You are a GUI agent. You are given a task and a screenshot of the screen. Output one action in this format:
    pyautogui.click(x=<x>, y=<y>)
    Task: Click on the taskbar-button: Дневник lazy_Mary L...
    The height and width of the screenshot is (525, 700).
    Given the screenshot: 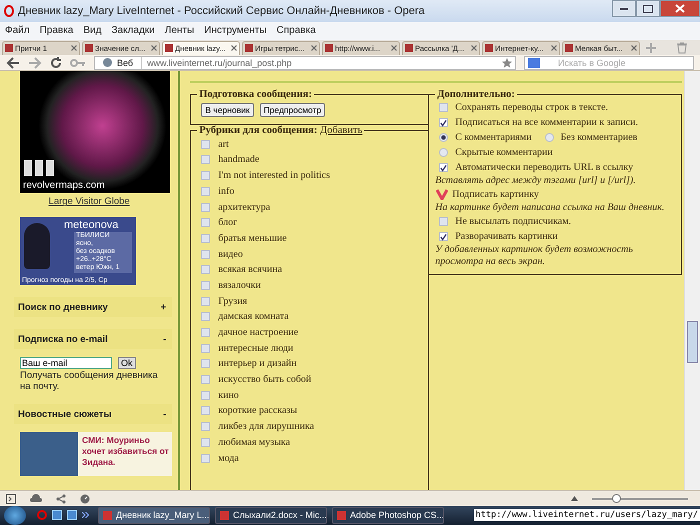 What is the action you would take?
    pyautogui.click(x=154, y=515)
    